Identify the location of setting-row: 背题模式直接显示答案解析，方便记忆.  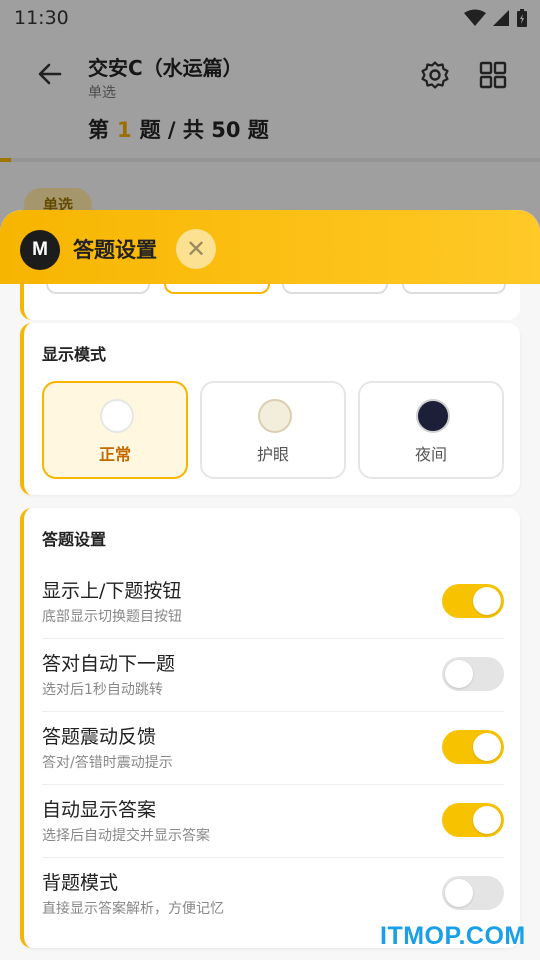
(273, 894).